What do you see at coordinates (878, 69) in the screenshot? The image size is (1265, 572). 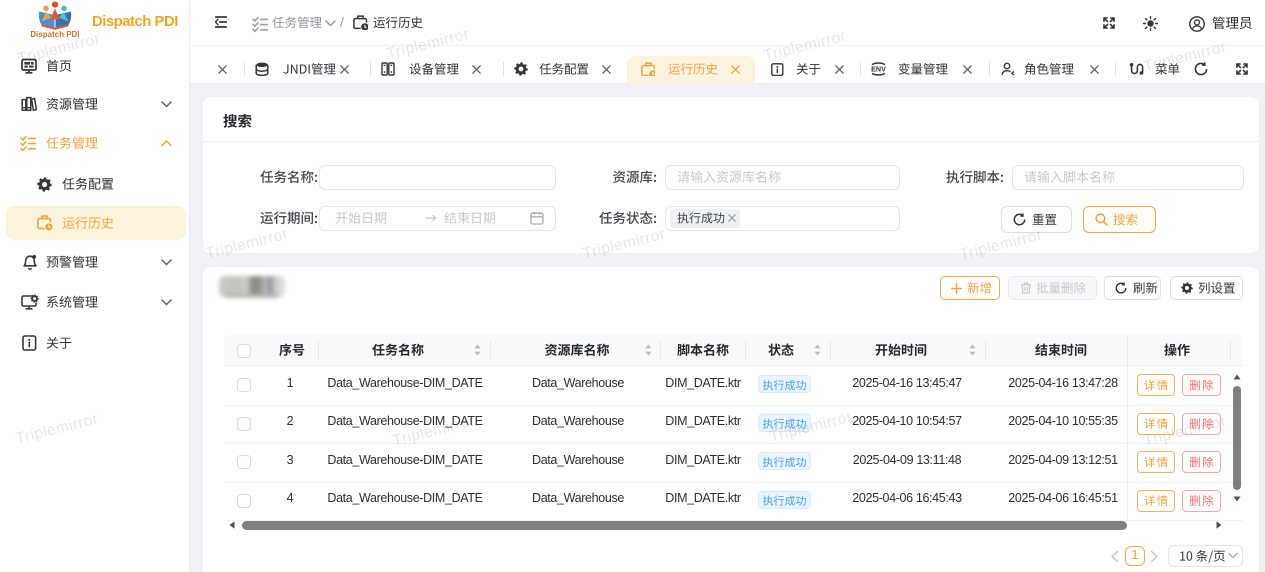 I see `svg-text: ENV` at bounding box center [878, 69].